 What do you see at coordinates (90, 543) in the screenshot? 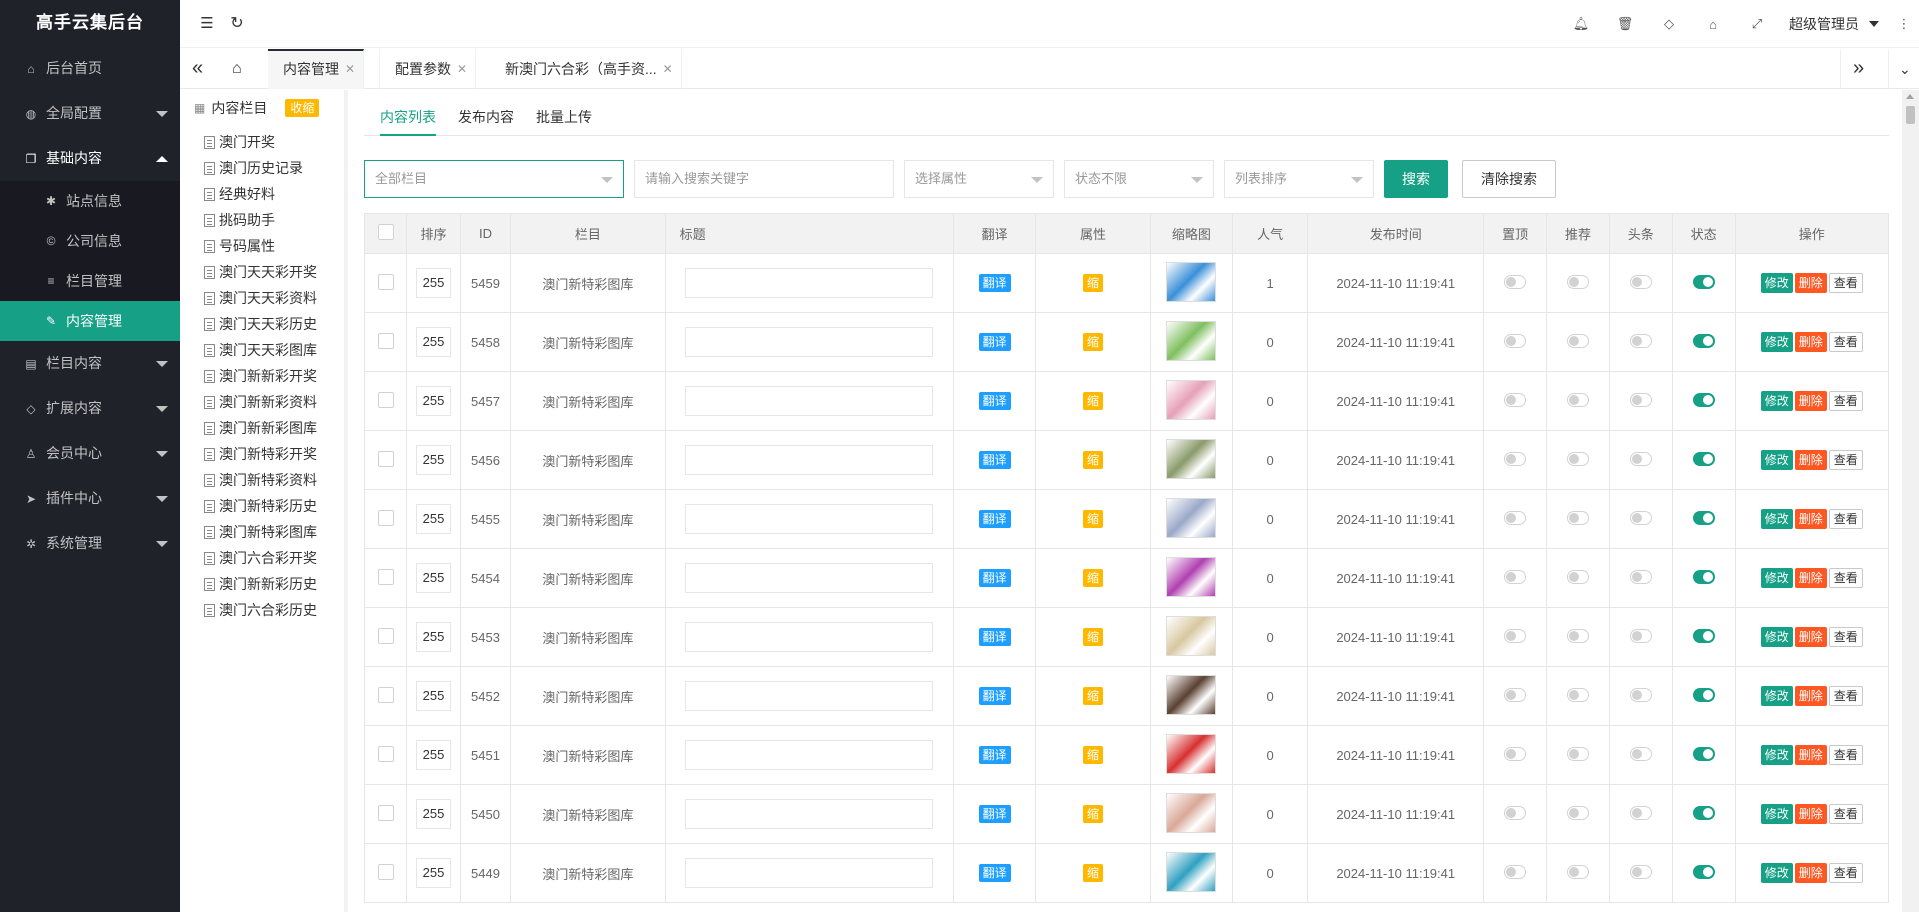
I see `sidebar-item-system-manage: ✲ 系统管理` at bounding box center [90, 543].